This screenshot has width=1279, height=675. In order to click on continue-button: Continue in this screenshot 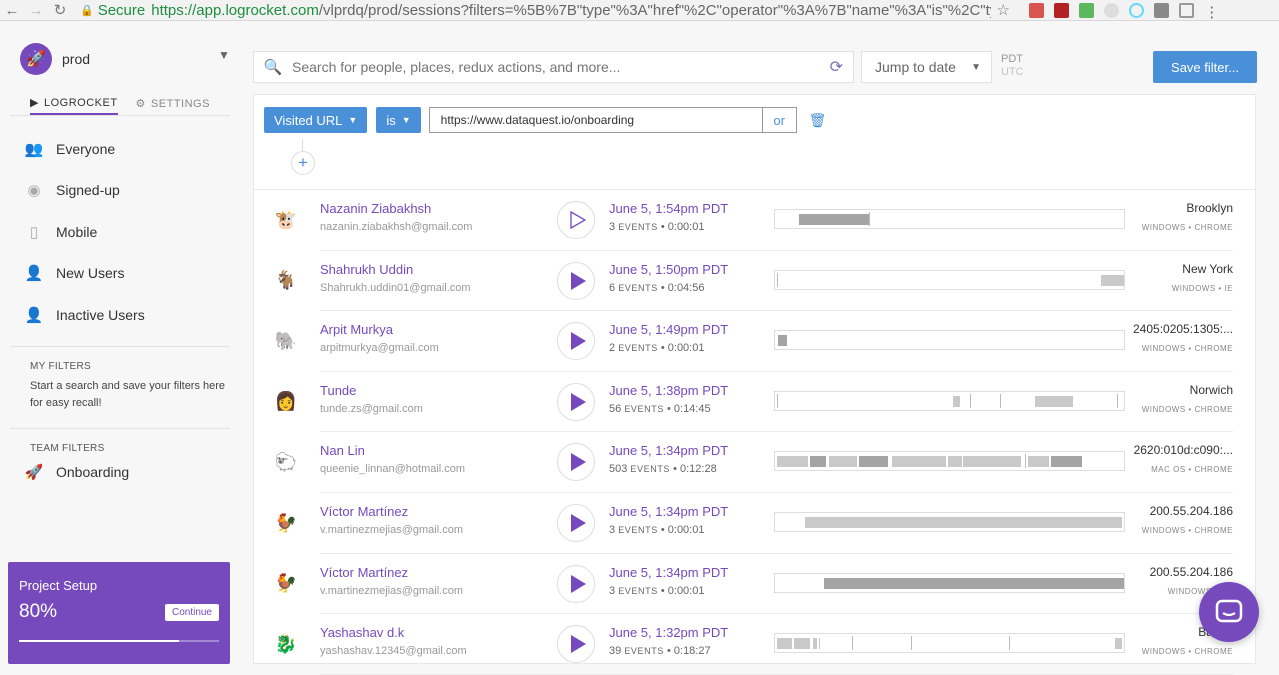, I will do `click(191, 612)`.